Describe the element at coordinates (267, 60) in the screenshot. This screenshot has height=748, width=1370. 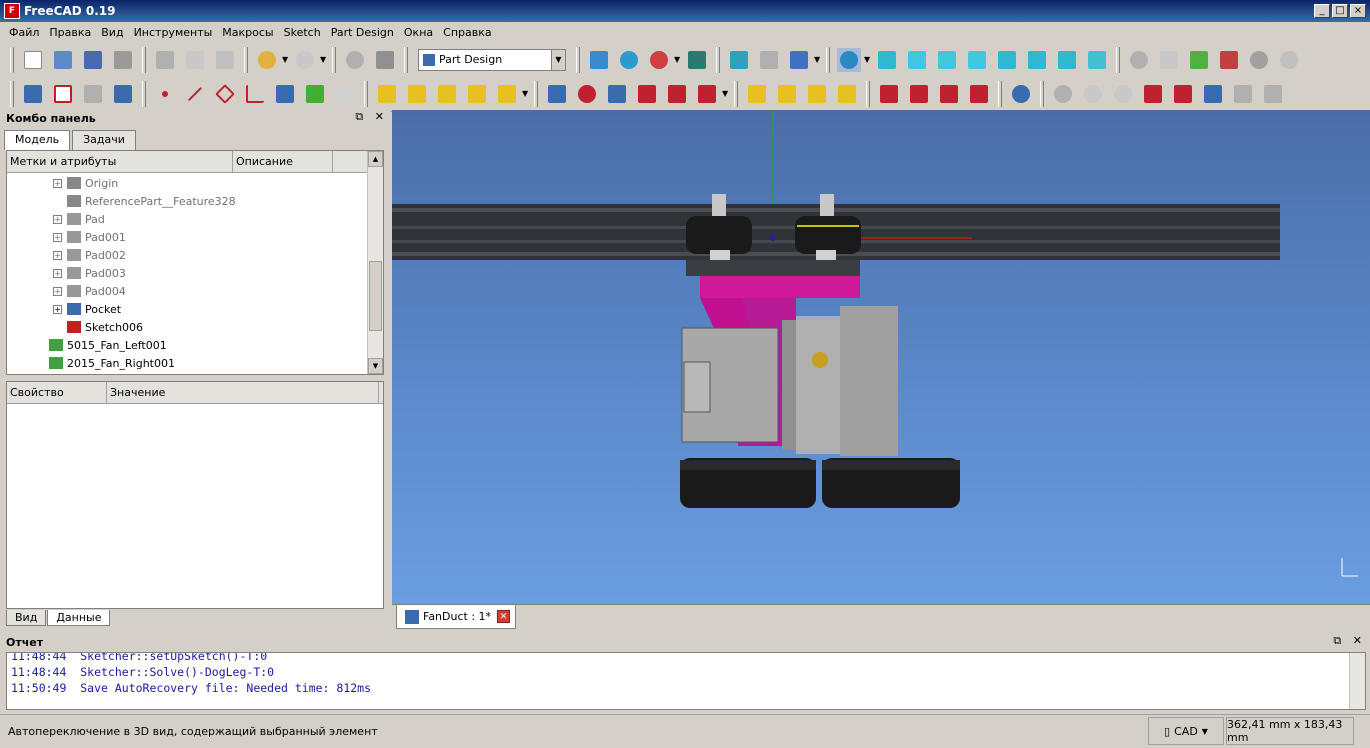
I see `undo-button` at that location.